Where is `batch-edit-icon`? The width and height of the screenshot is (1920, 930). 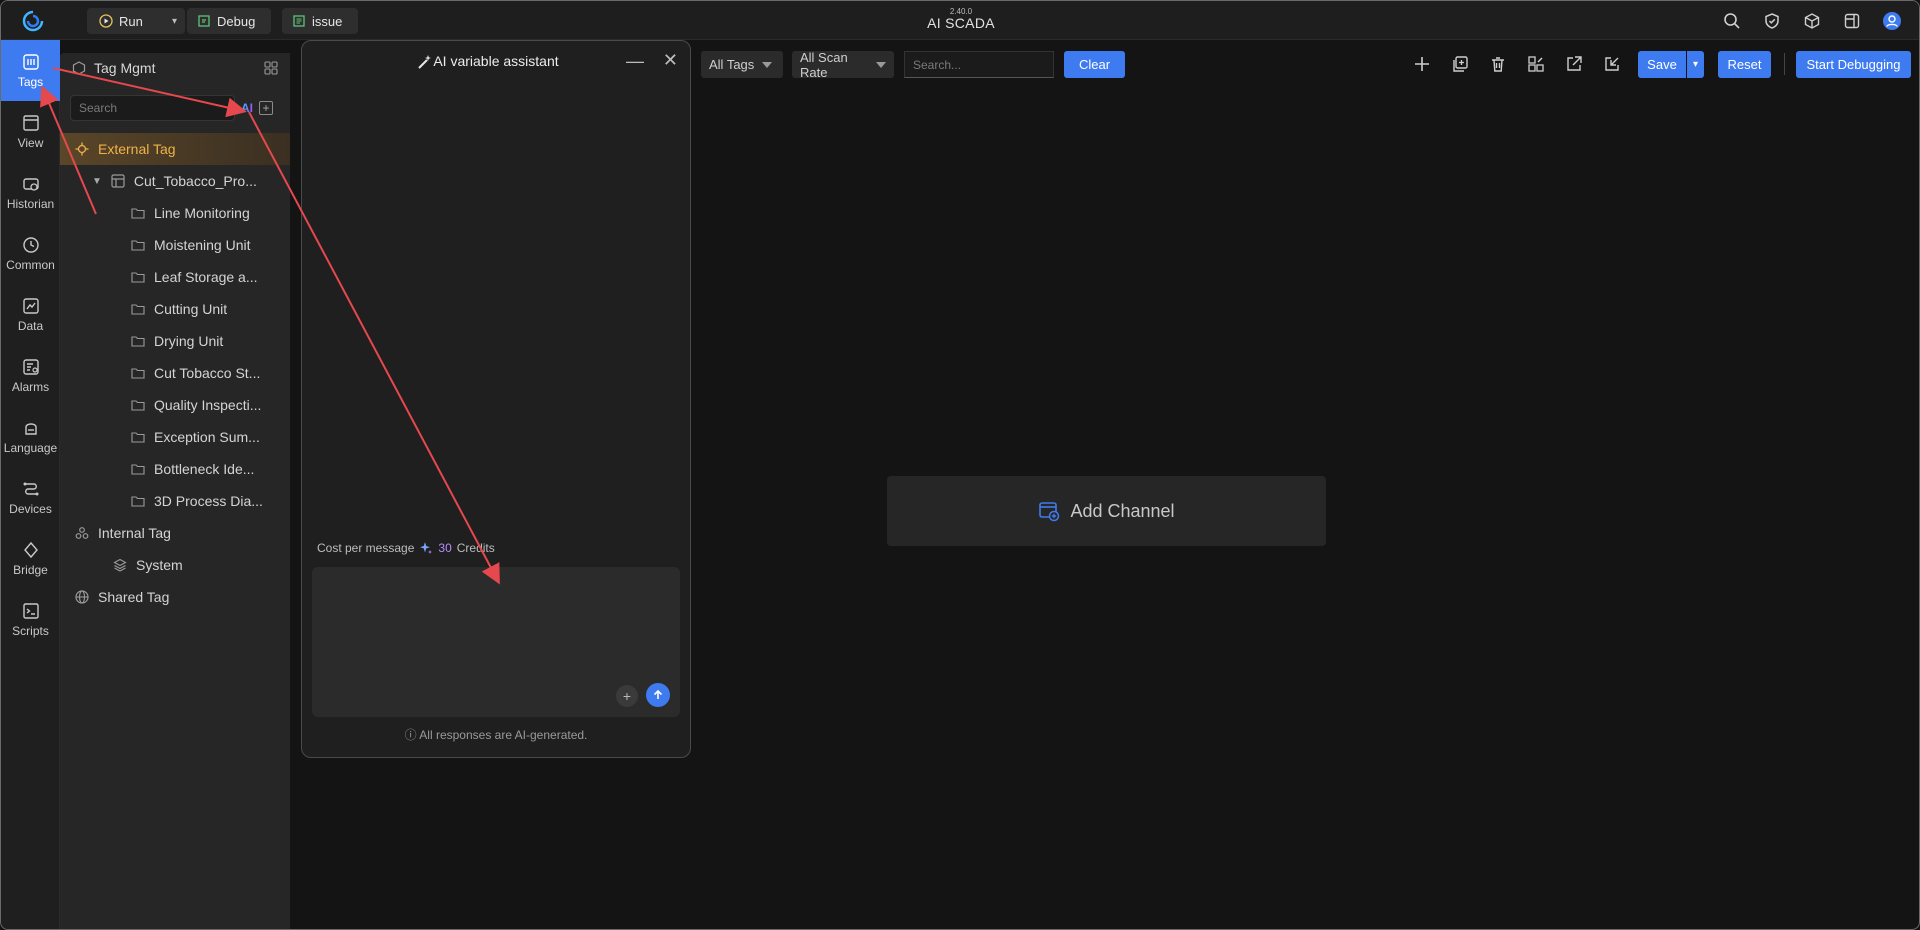 batch-edit-icon is located at coordinates (1536, 64).